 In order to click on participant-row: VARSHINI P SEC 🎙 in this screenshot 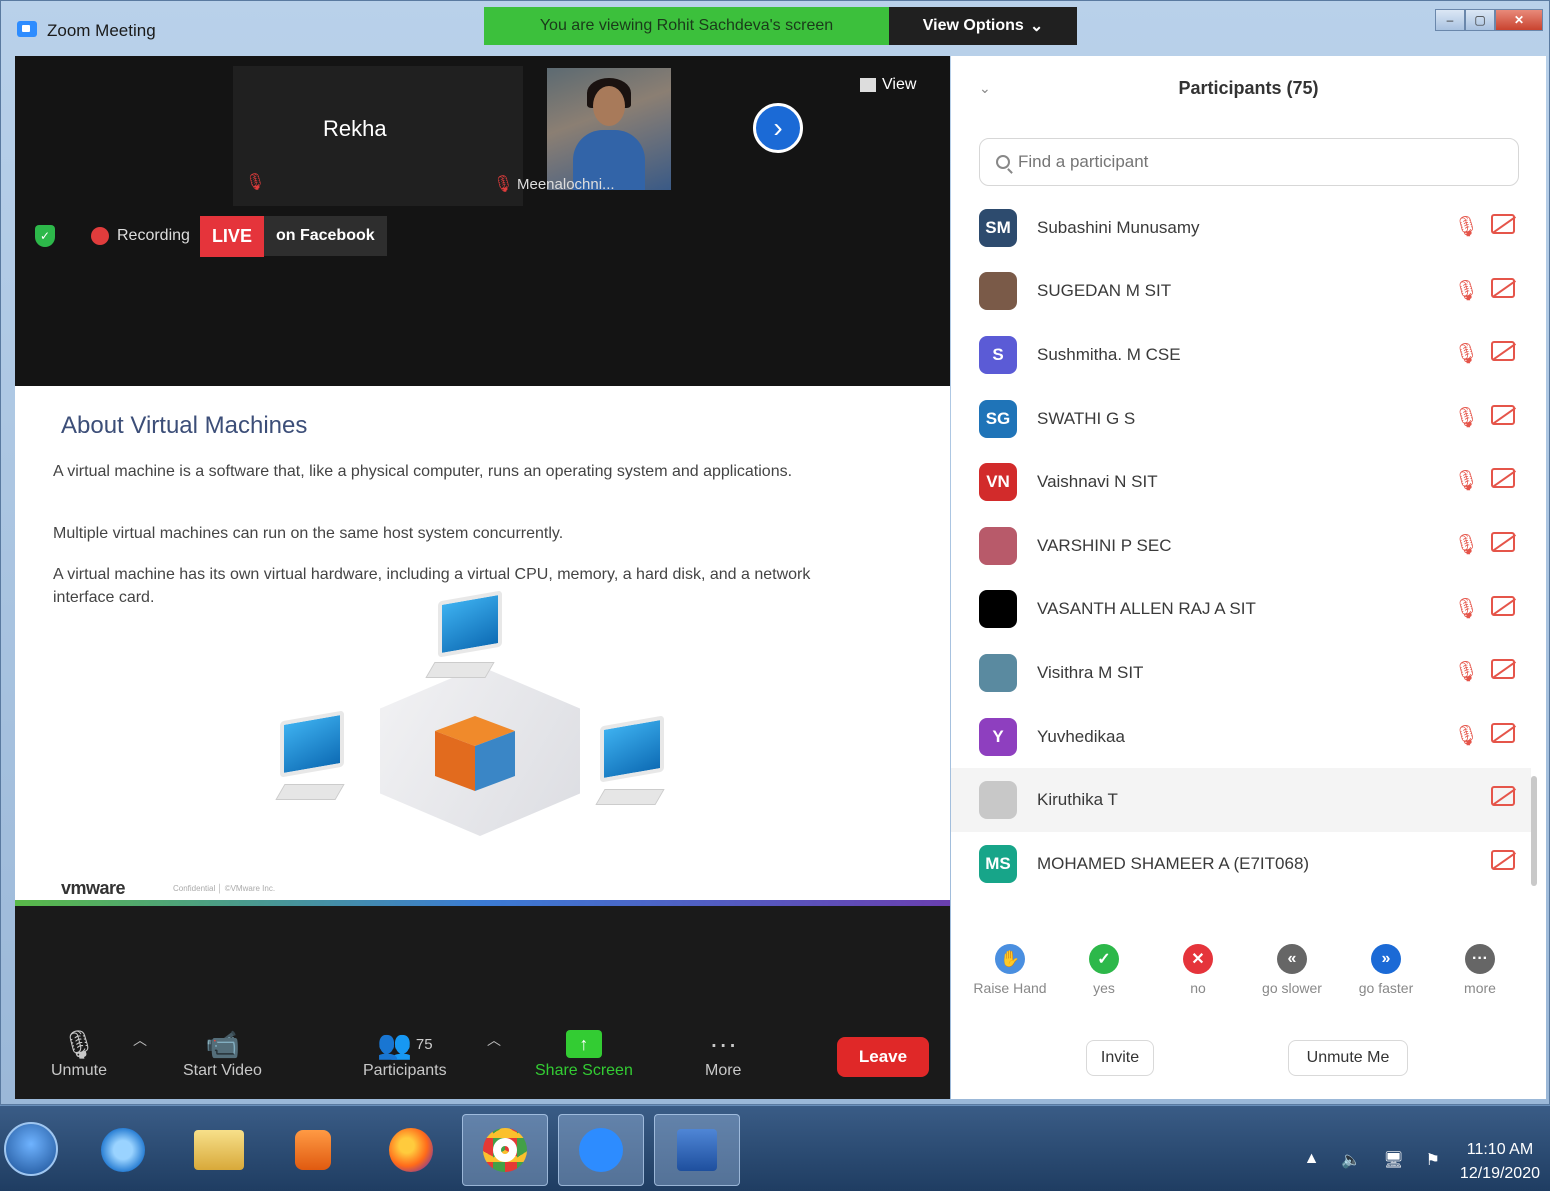, I will do `click(1241, 546)`.